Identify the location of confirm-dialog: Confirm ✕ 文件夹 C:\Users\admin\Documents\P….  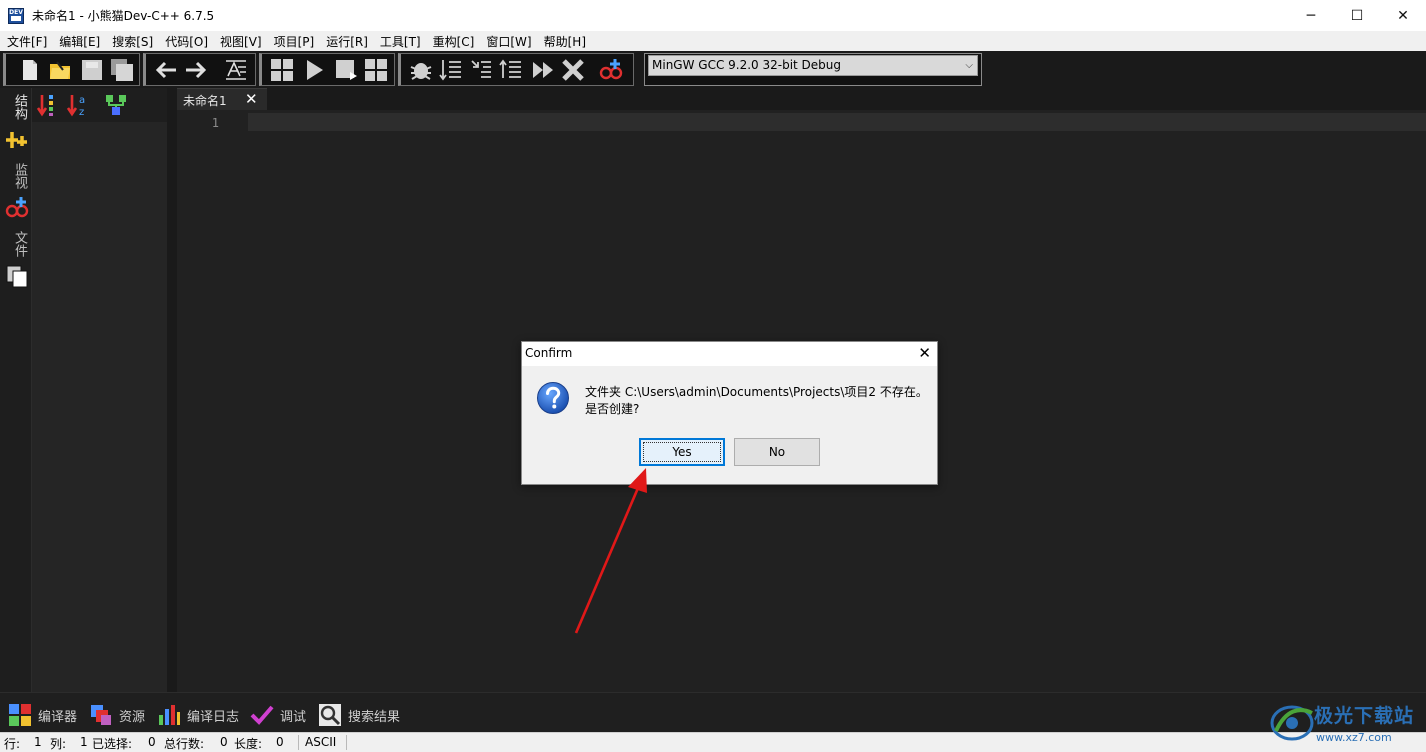
(729, 413).